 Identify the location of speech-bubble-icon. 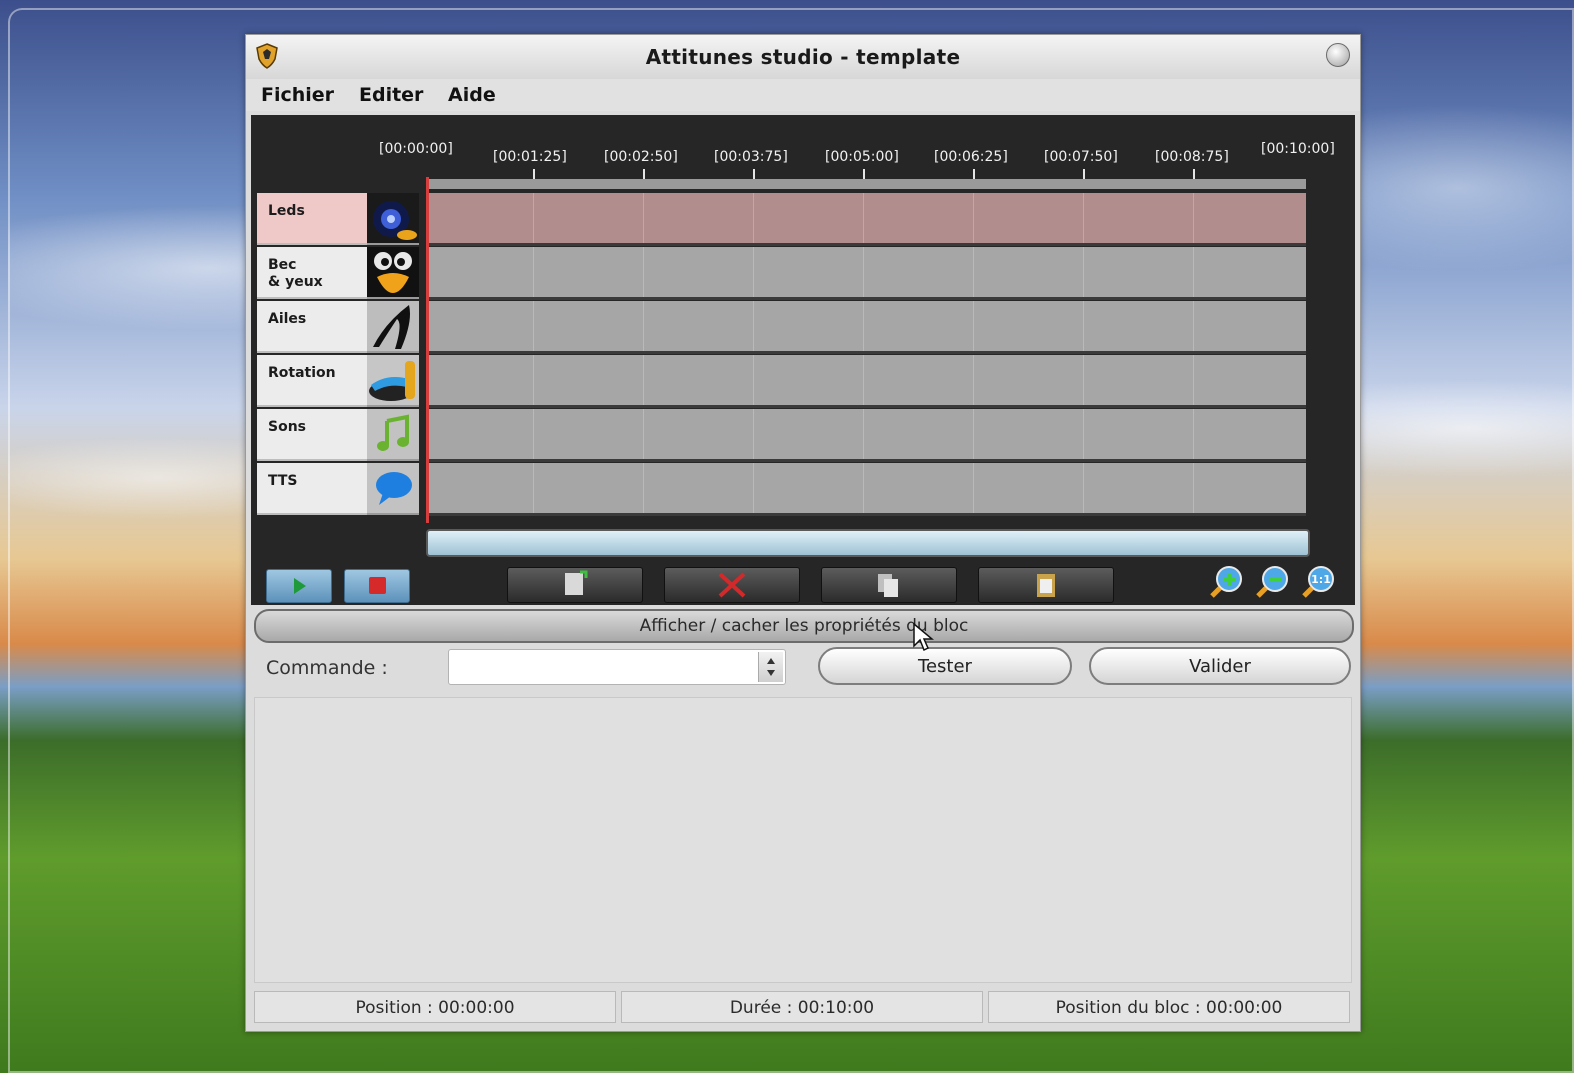
(393, 489).